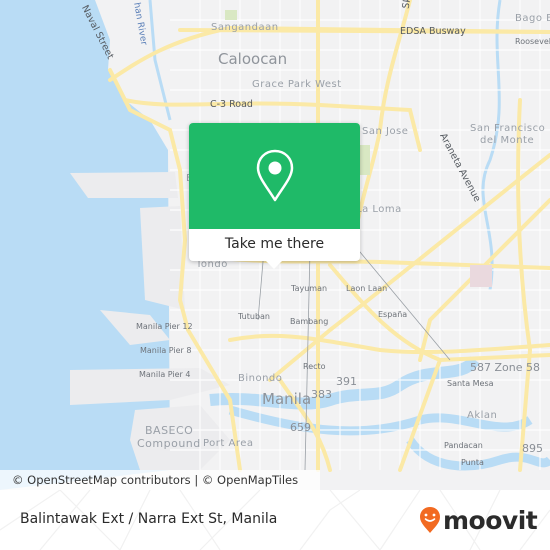 The image size is (550, 550). I want to click on label-route-659: 659, so click(300, 427).